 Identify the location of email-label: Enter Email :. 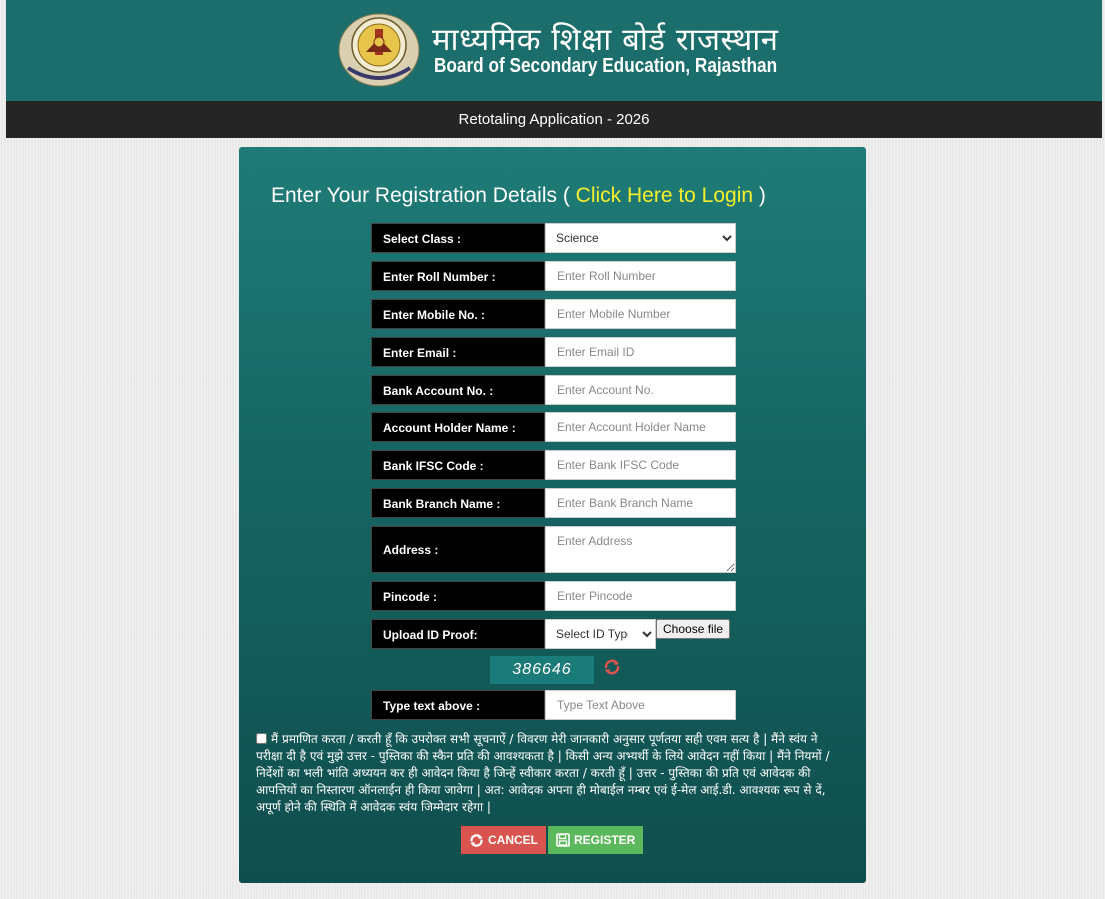
(458, 352).